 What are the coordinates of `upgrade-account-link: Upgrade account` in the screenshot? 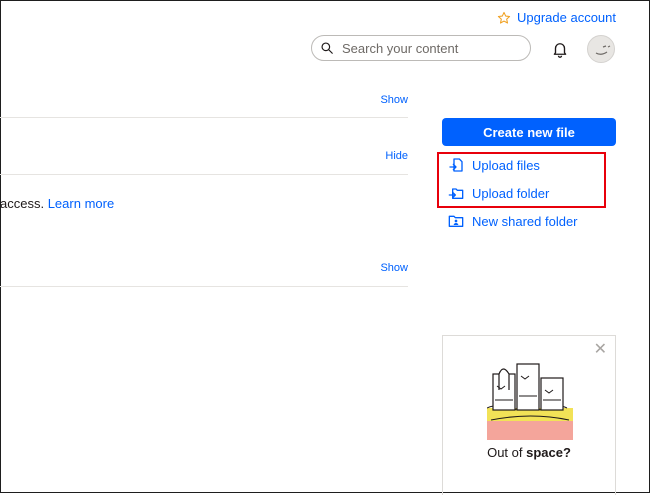 It's located at (556, 17).